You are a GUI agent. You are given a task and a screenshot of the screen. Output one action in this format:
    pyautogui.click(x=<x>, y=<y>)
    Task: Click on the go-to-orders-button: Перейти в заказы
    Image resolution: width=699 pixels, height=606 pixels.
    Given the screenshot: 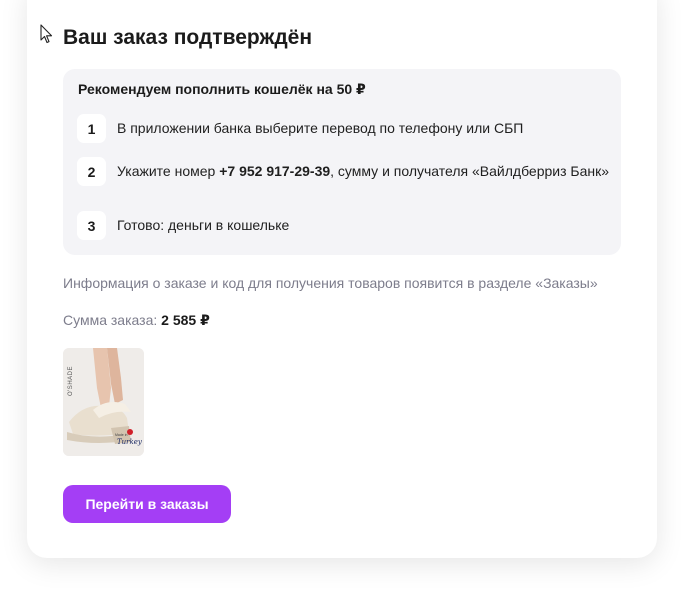 What is the action you would take?
    pyautogui.click(x=147, y=504)
    